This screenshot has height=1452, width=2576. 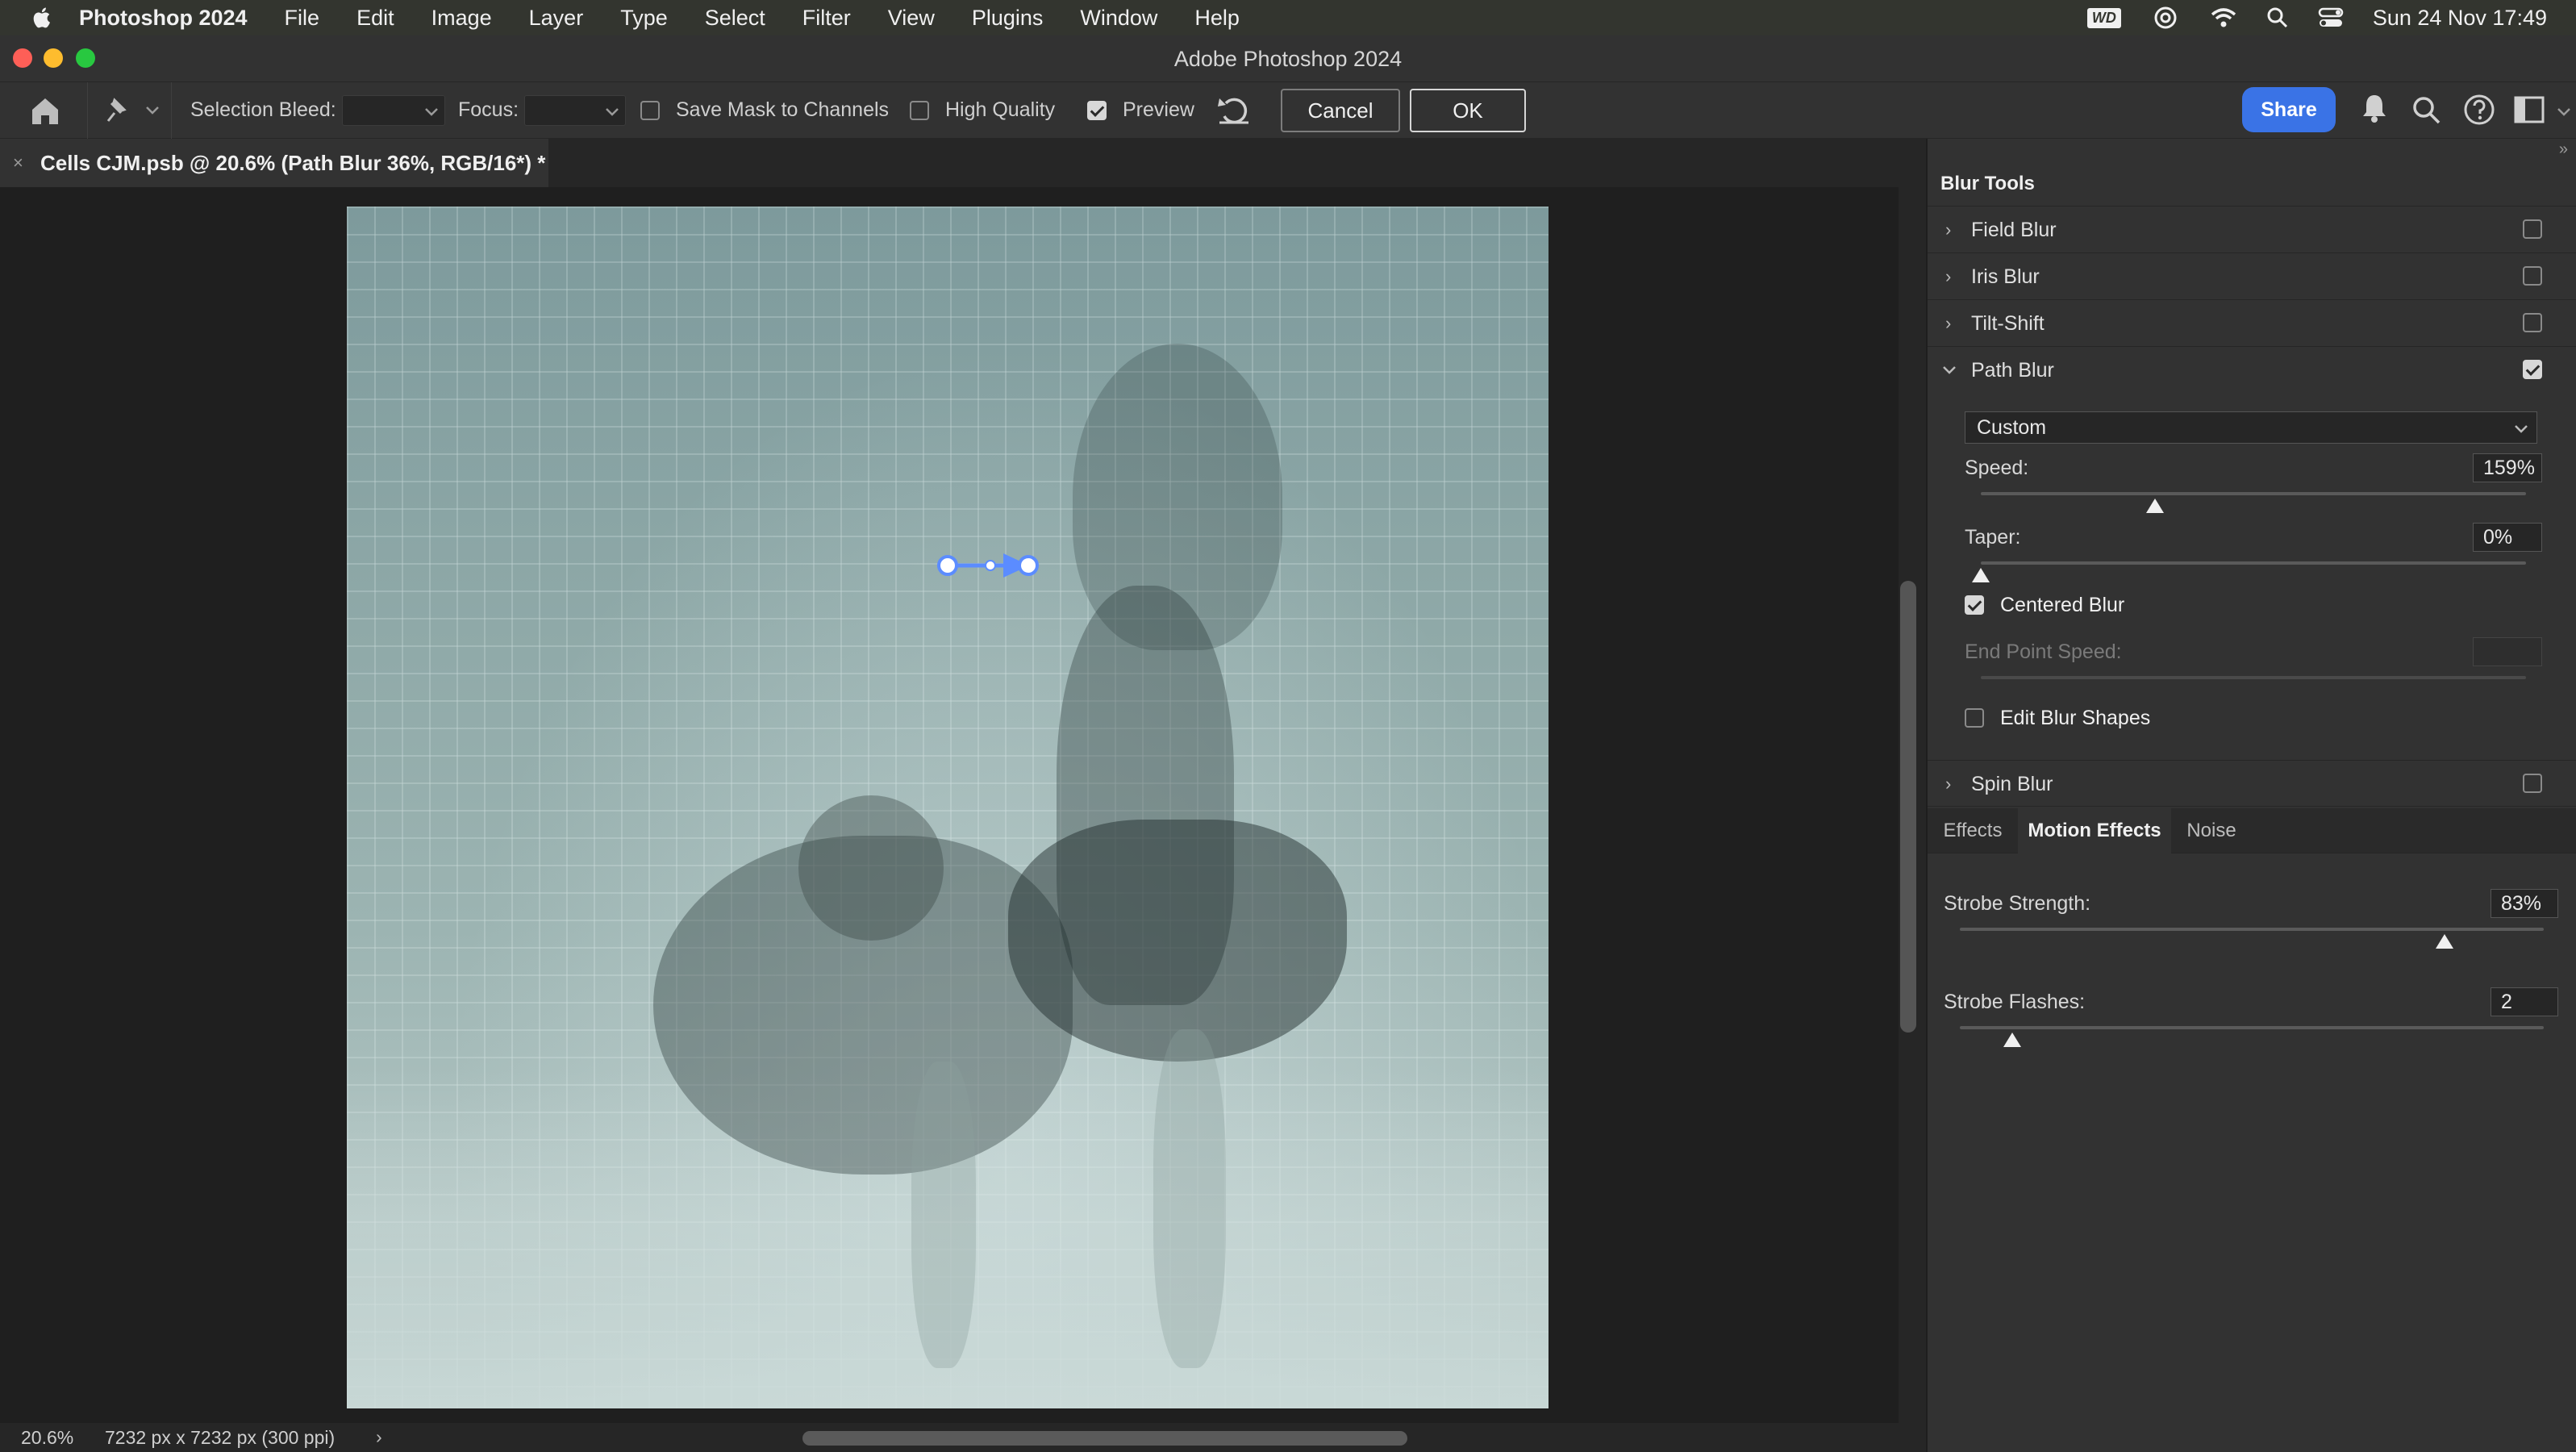 I want to click on preview-checkbox, so click(x=1097, y=110).